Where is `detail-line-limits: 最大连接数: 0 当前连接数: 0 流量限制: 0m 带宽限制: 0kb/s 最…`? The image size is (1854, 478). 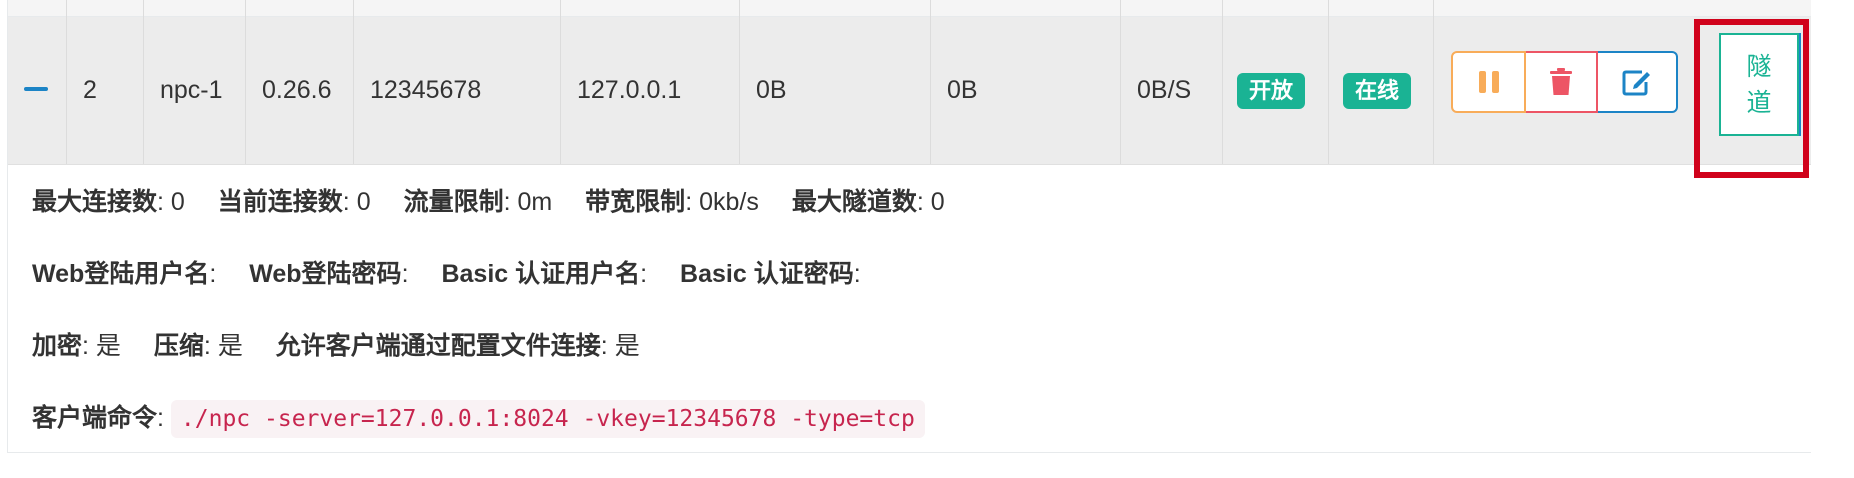 detail-line-limits: 最大连接数: 0 当前连接数: 0 流量限制: 0m 带宽限制: 0kb/s 最… is located at coordinates (488, 202).